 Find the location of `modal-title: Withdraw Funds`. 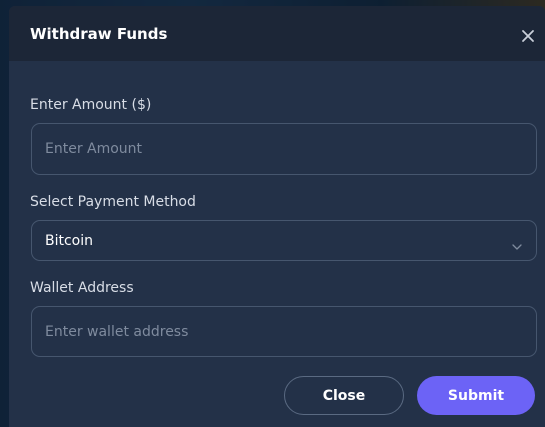

modal-title: Withdraw Funds is located at coordinates (99, 33).